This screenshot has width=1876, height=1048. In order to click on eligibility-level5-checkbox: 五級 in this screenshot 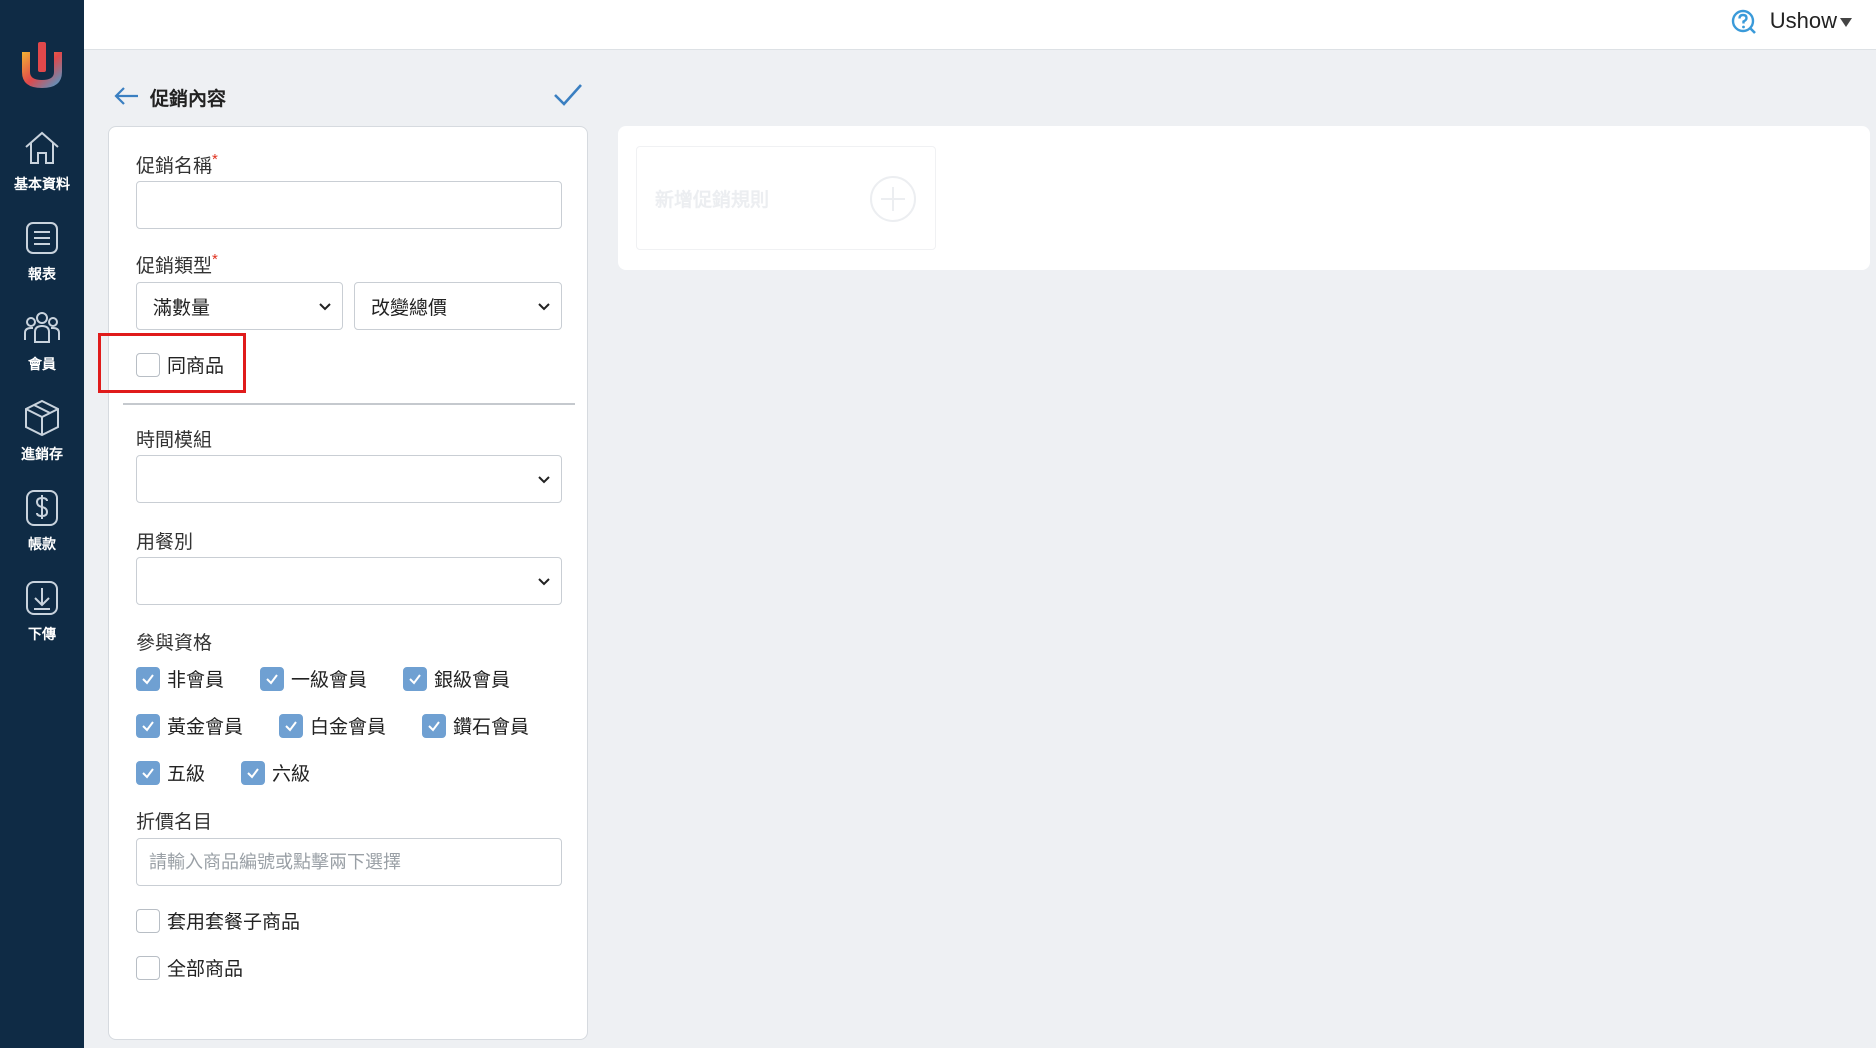, I will do `click(170, 772)`.